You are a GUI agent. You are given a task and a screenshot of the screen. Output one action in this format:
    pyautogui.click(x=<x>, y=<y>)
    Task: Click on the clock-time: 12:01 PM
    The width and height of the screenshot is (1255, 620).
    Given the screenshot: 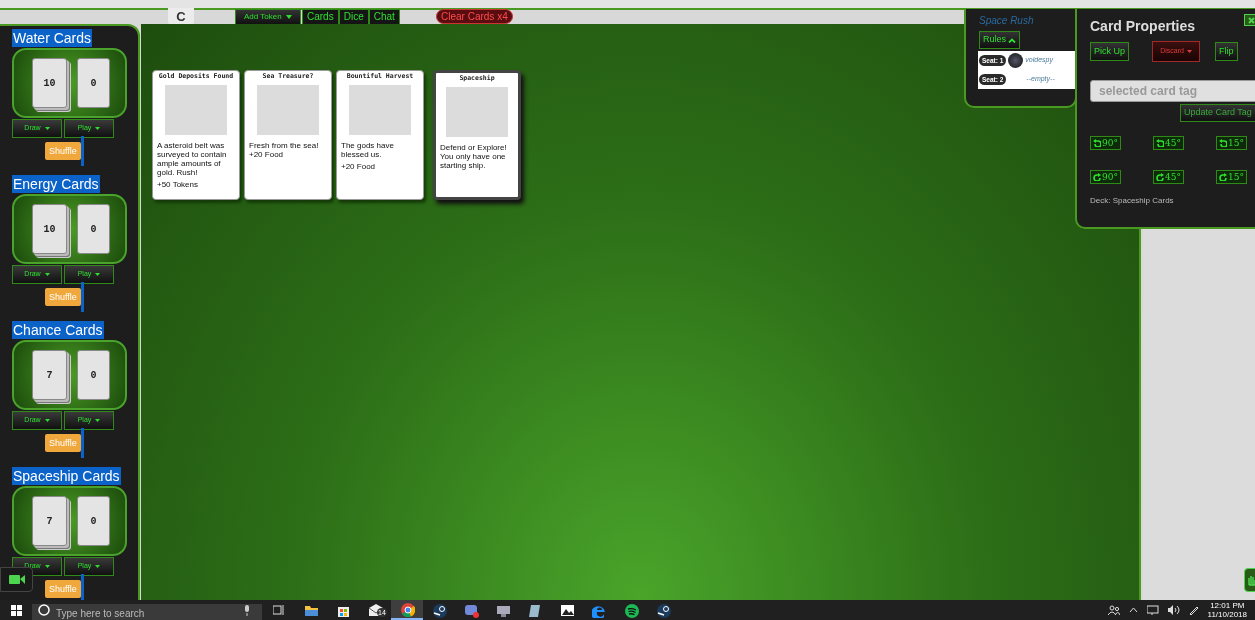 What is the action you would take?
    pyautogui.click(x=1227, y=605)
    